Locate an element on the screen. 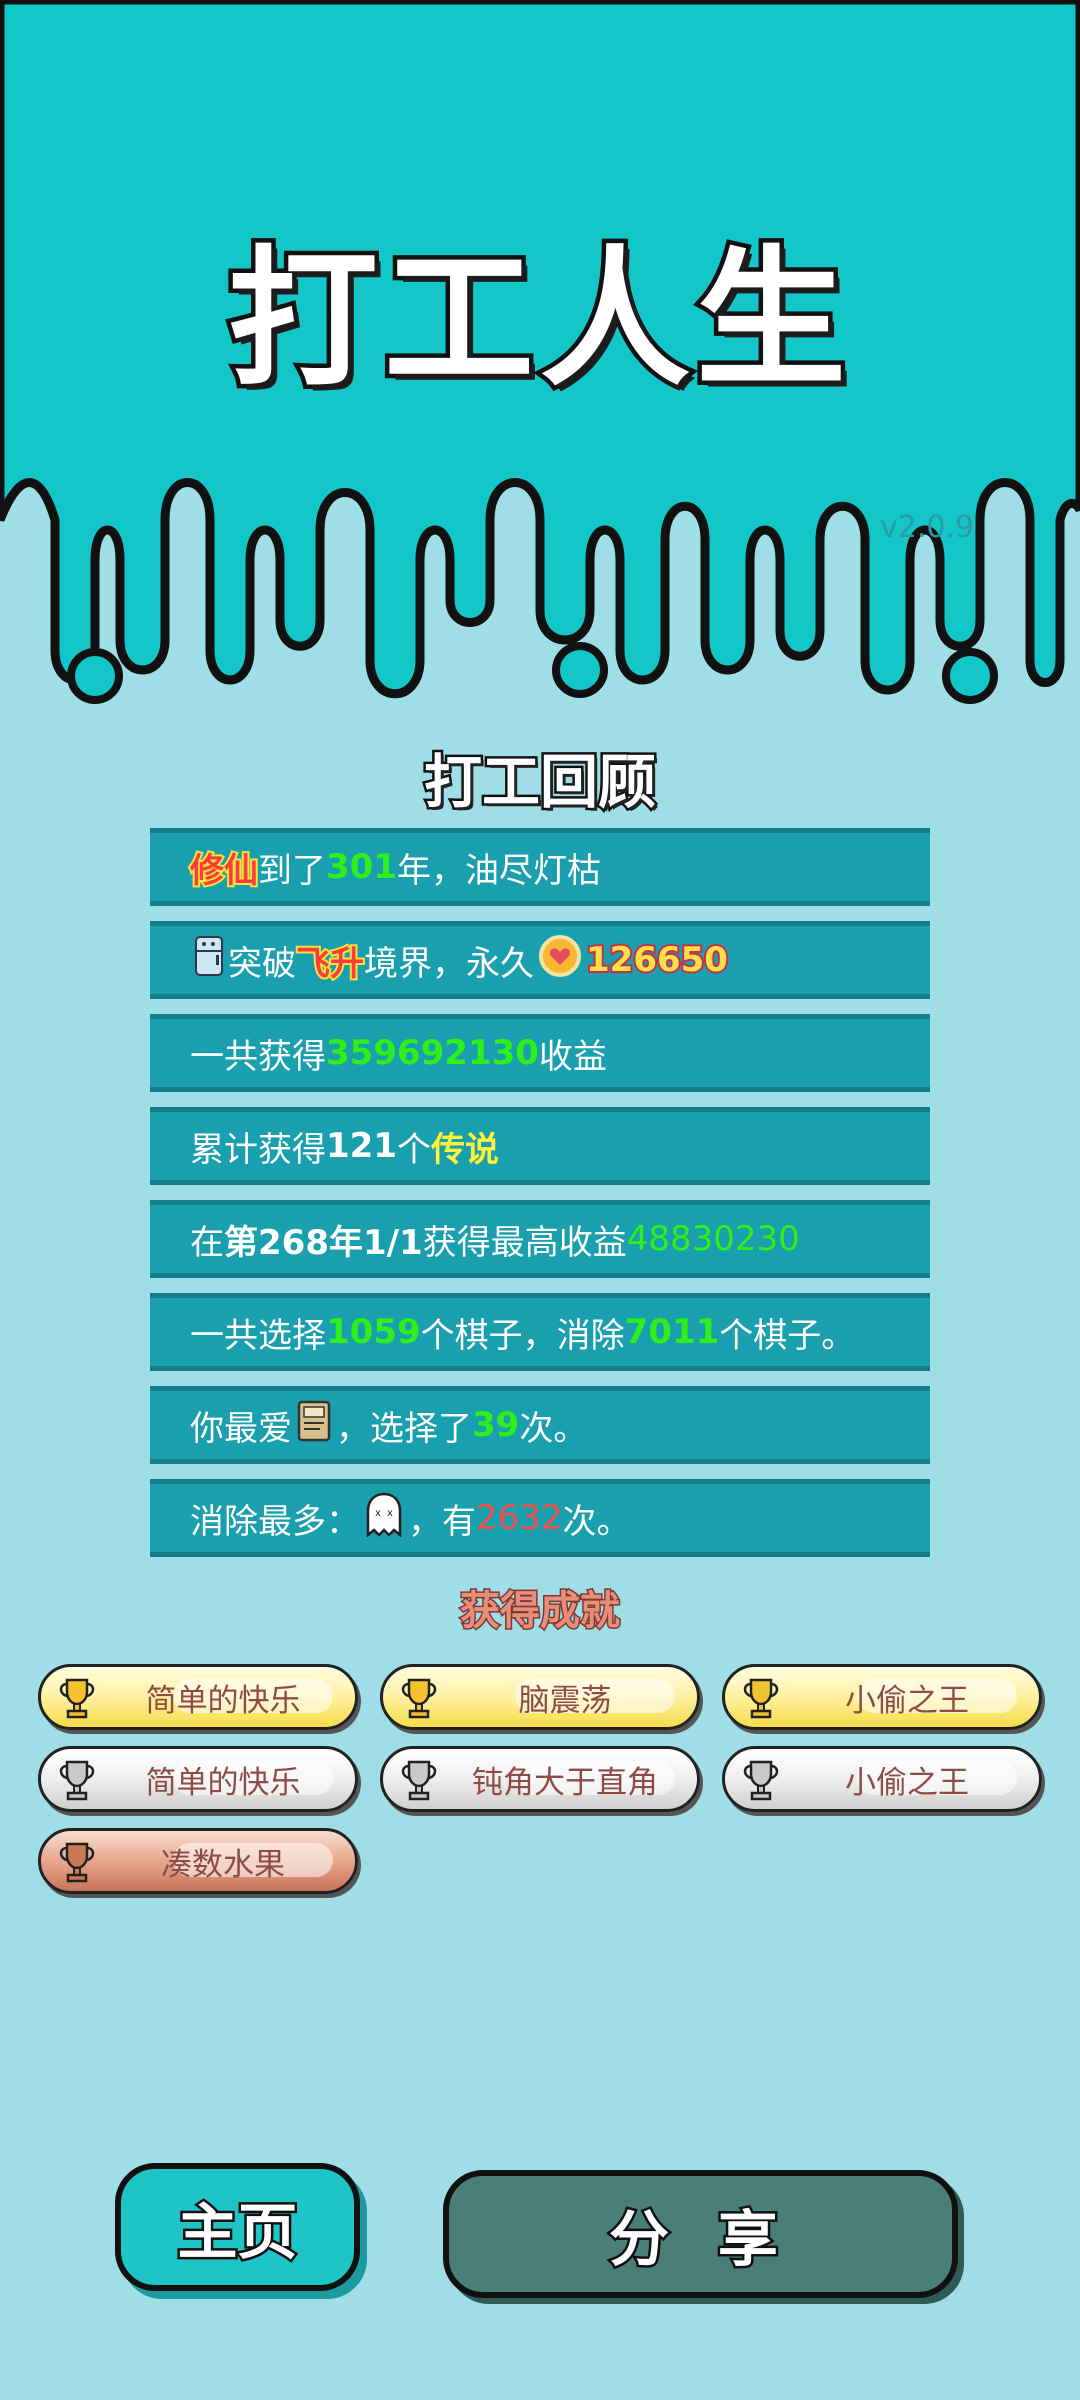  fridge-icon is located at coordinates (209, 960).